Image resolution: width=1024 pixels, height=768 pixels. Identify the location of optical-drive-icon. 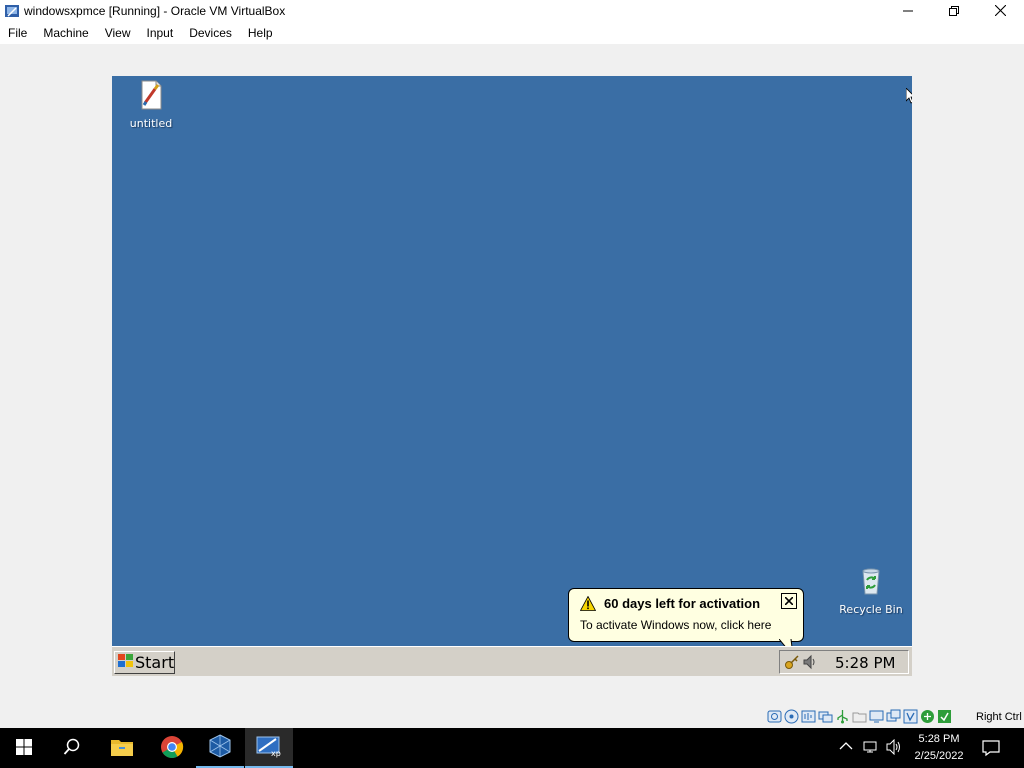
(791, 716).